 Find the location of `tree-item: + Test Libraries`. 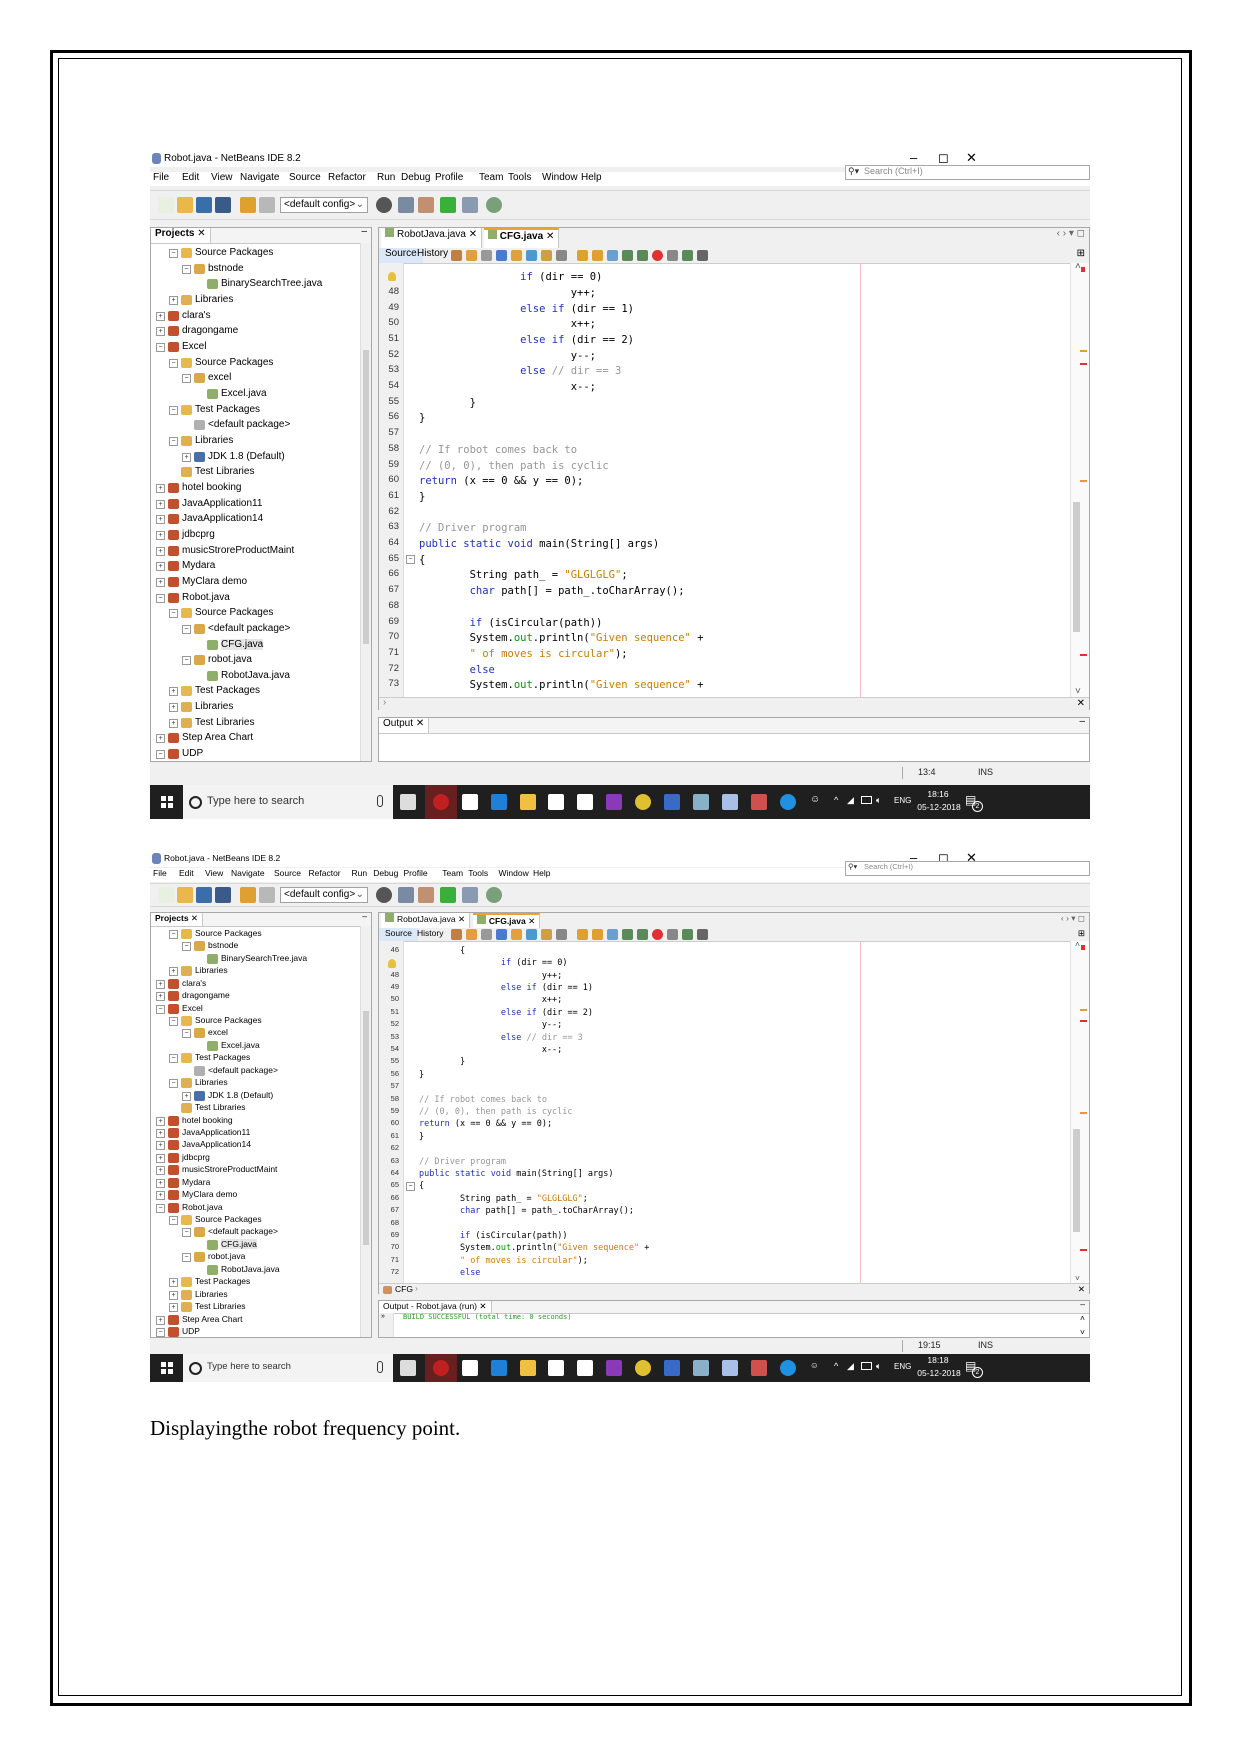

tree-item: + Test Libraries is located at coordinates (241, 1307).